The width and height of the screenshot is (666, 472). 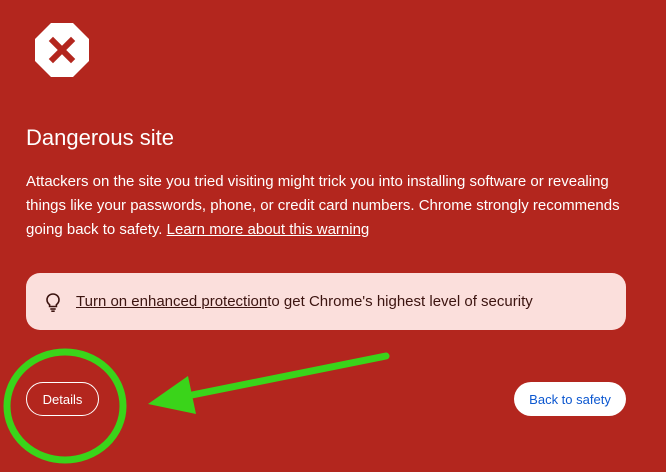 I want to click on highlight-arrow-head, so click(x=172, y=395).